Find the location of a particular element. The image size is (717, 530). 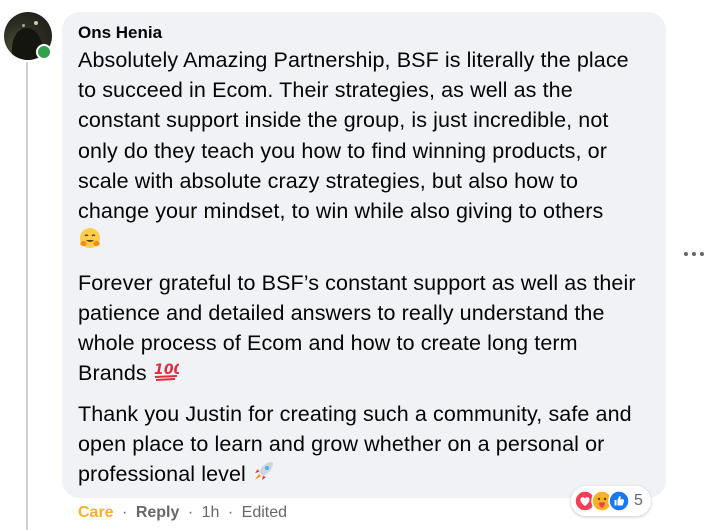

reaction-summary: 5 is located at coordinates (611, 501).